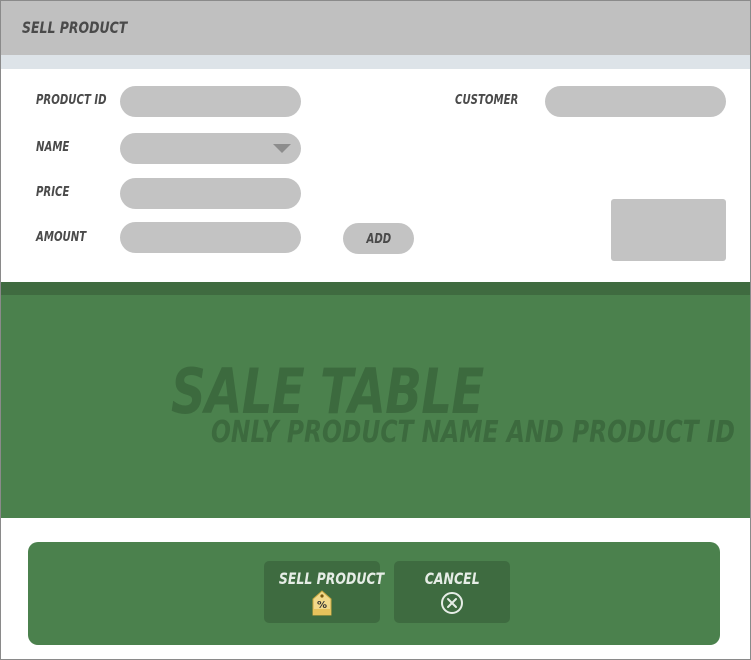 The height and width of the screenshot is (660, 751). What do you see at coordinates (375, 288) in the screenshot?
I see `sale-table-header-bar` at bounding box center [375, 288].